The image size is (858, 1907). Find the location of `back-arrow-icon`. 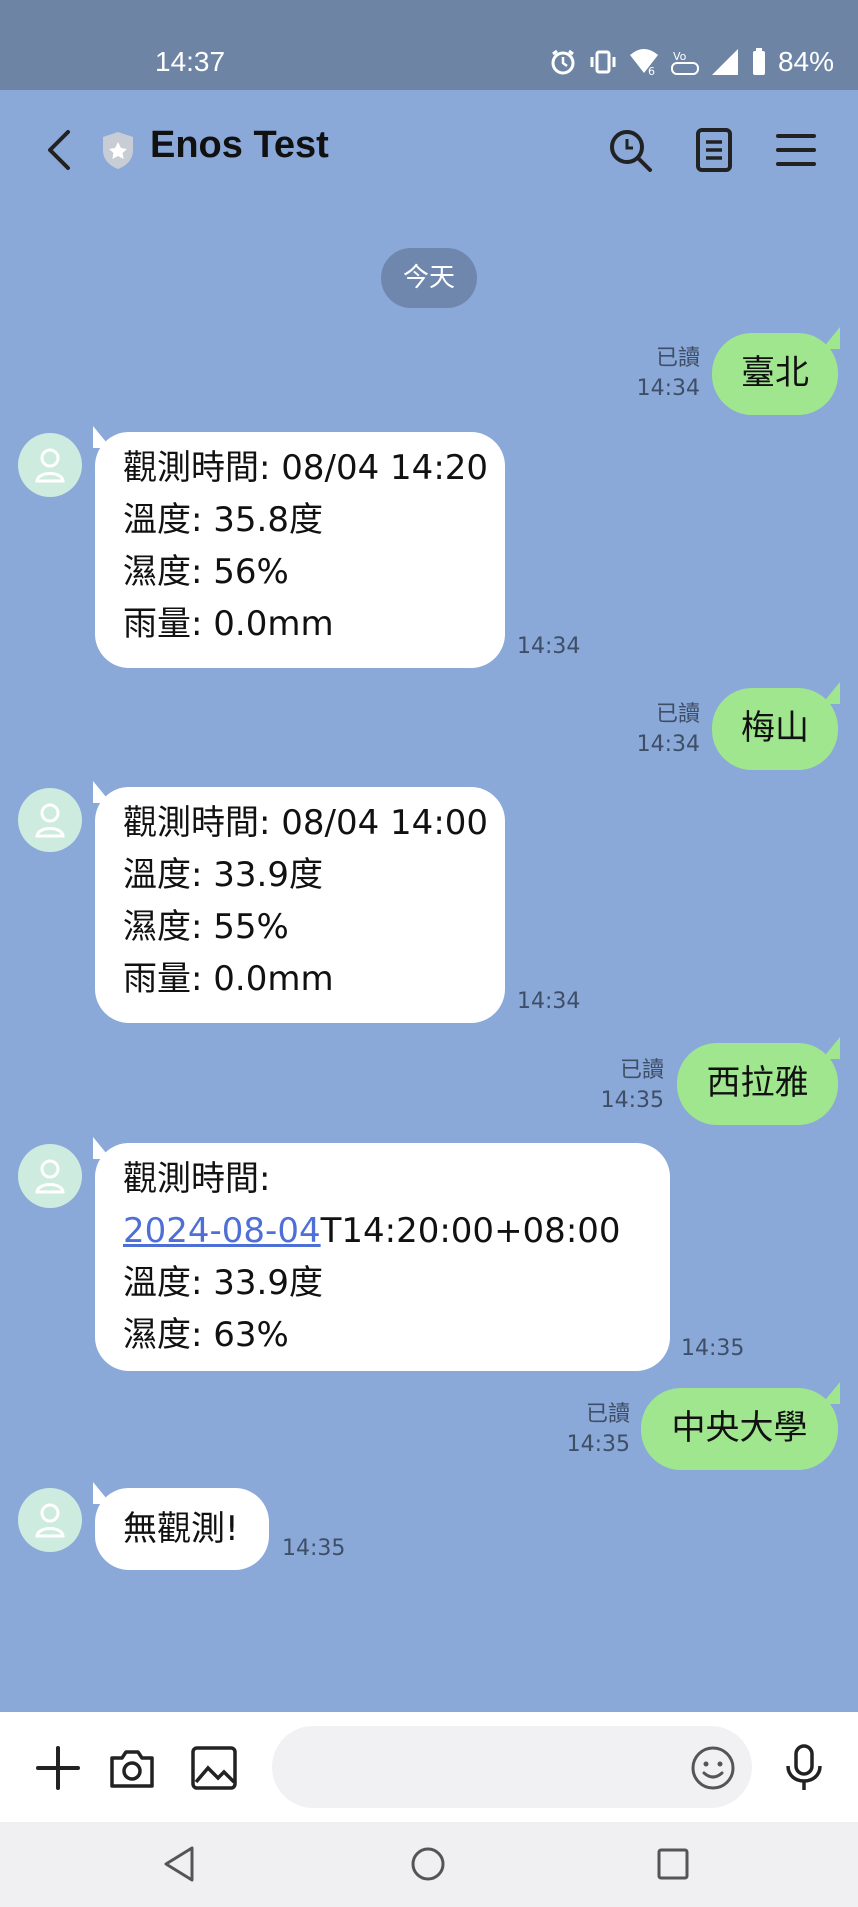

back-arrow-icon is located at coordinates (60, 150).